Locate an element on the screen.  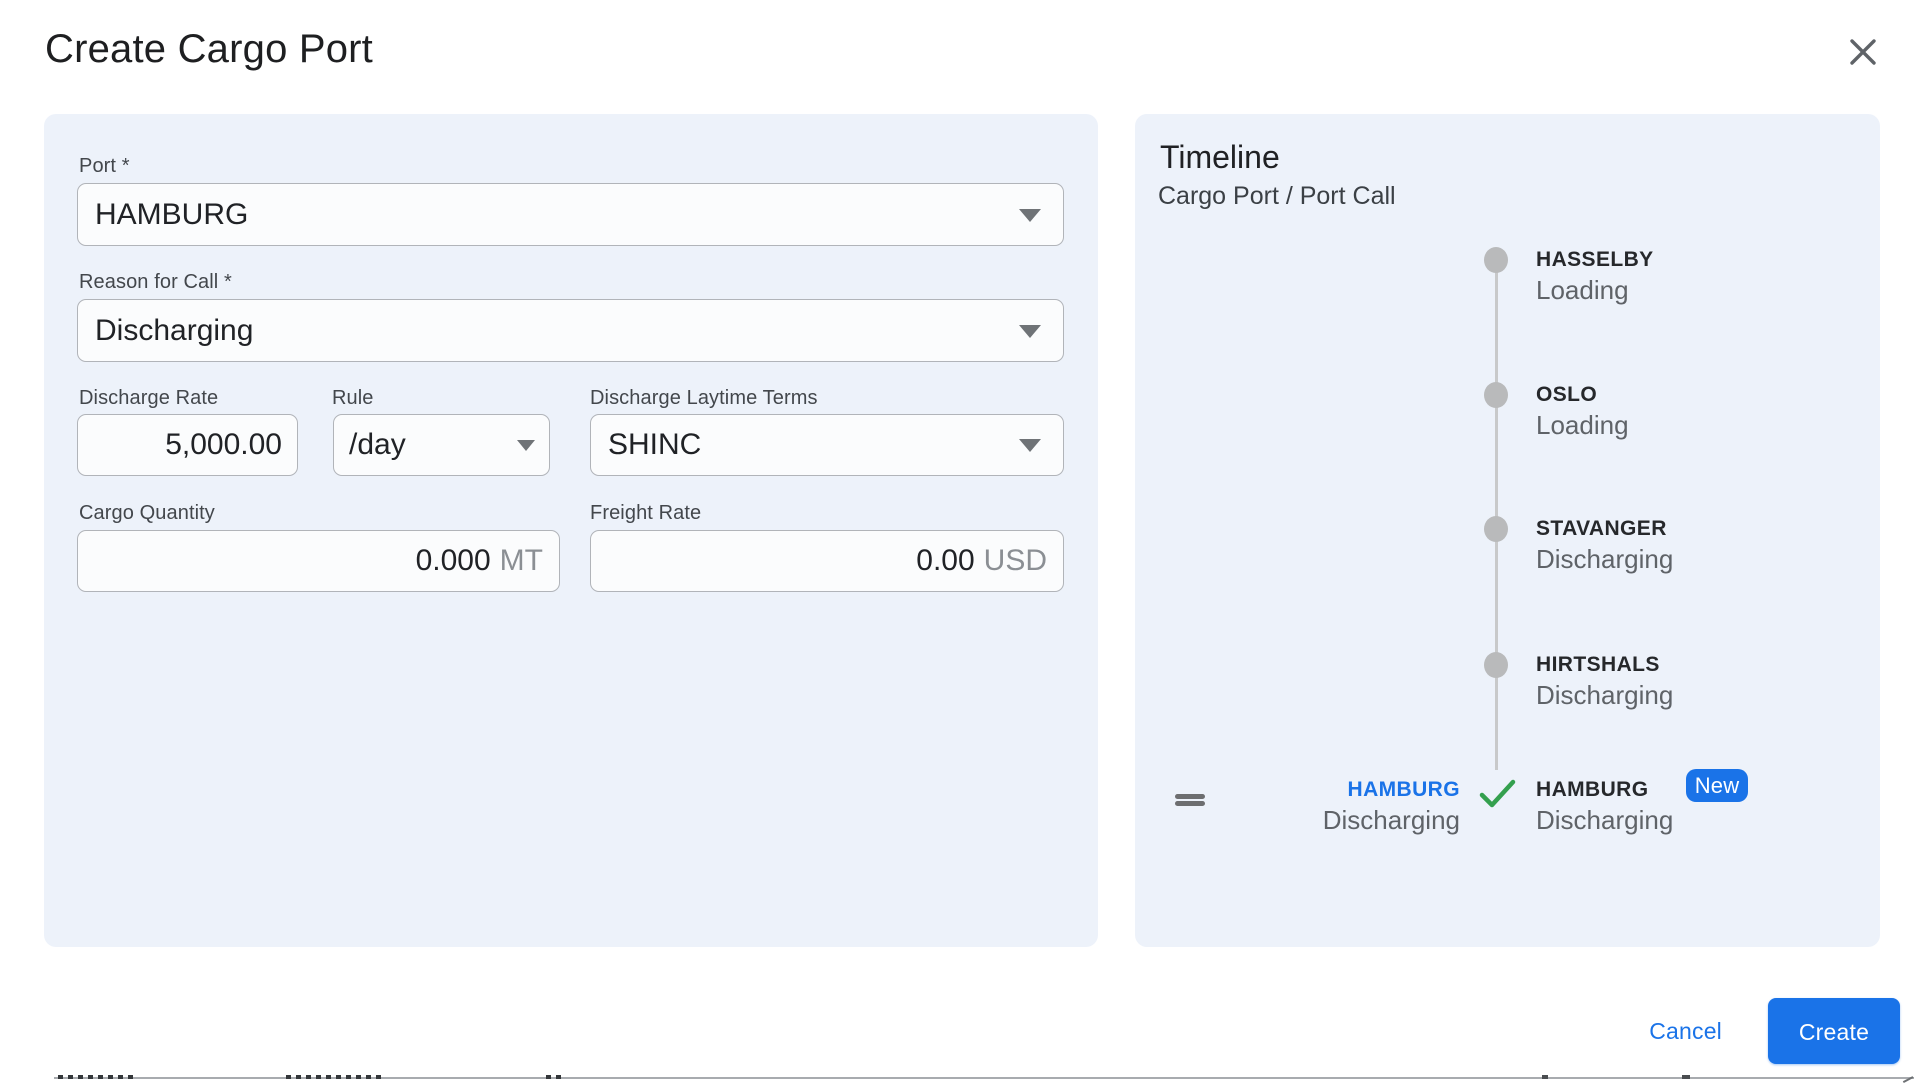
timeline-drag-label: HAMBURG Discharging is located at coordinates (1345, 805).